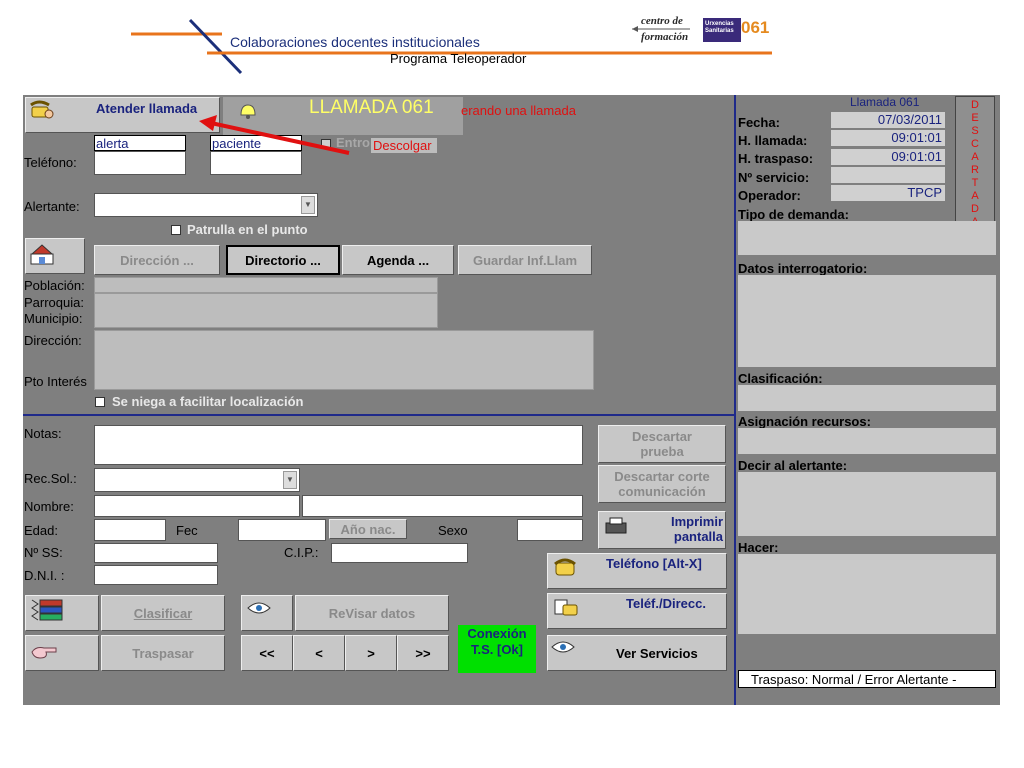 This screenshot has height=768, width=1024. I want to click on revisar-button: ReVisar datos, so click(372, 613).